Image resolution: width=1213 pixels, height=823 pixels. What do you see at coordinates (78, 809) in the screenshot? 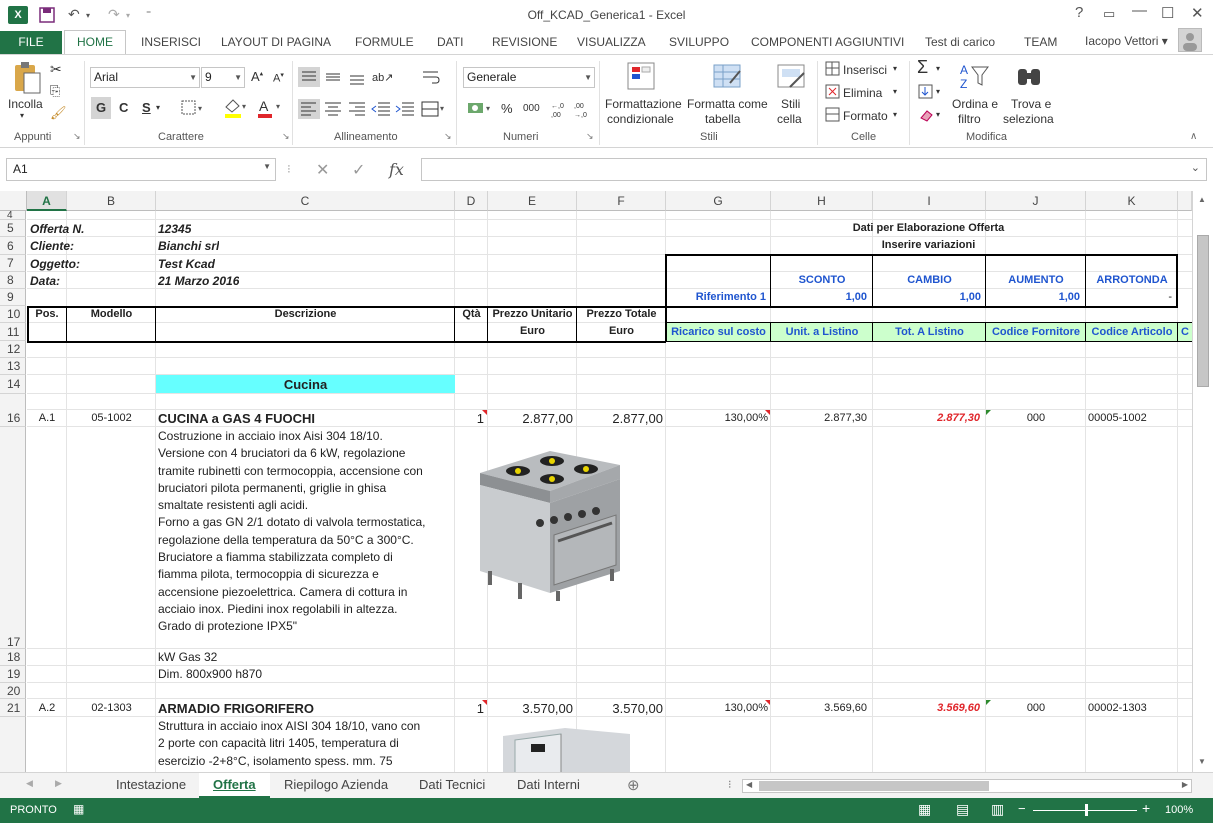
I see `macro-record-icon: ▦` at bounding box center [78, 809].